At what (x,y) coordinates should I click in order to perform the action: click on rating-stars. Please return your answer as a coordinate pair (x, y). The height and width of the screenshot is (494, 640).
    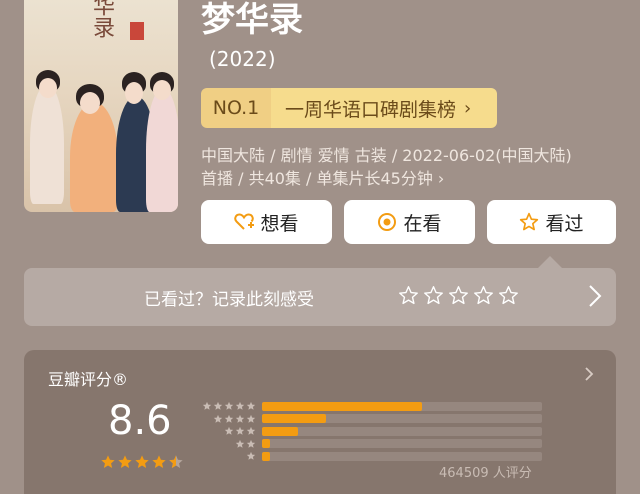
    Looking at the image, I should click on (142, 462).